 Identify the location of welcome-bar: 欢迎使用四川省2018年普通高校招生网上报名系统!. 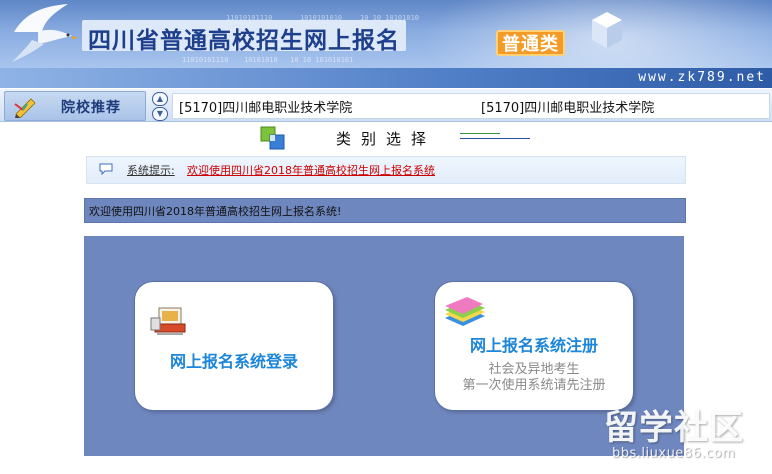
(385, 210).